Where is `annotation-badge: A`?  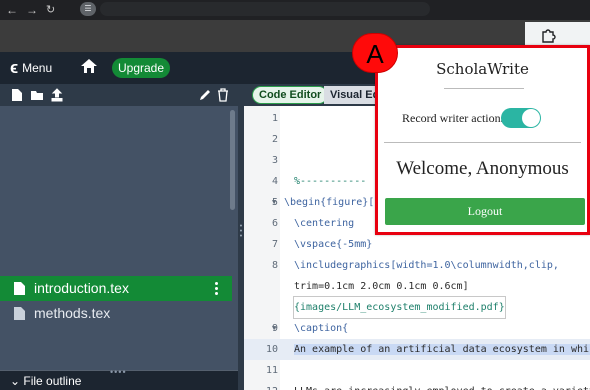 annotation-badge: A is located at coordinates (375, 53).